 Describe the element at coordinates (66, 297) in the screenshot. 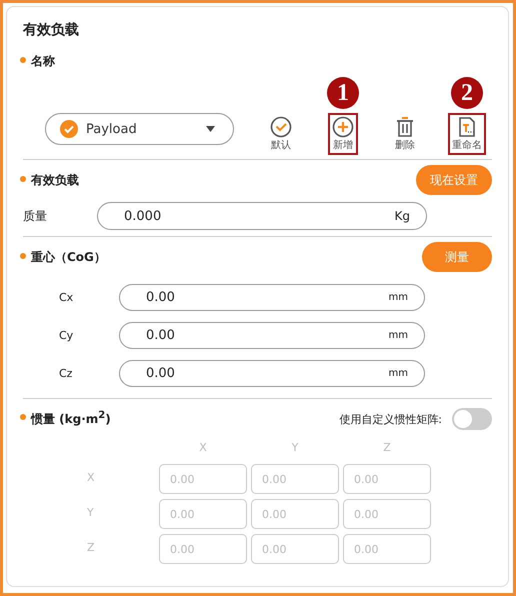

I see `field-label: Cx` at that location.